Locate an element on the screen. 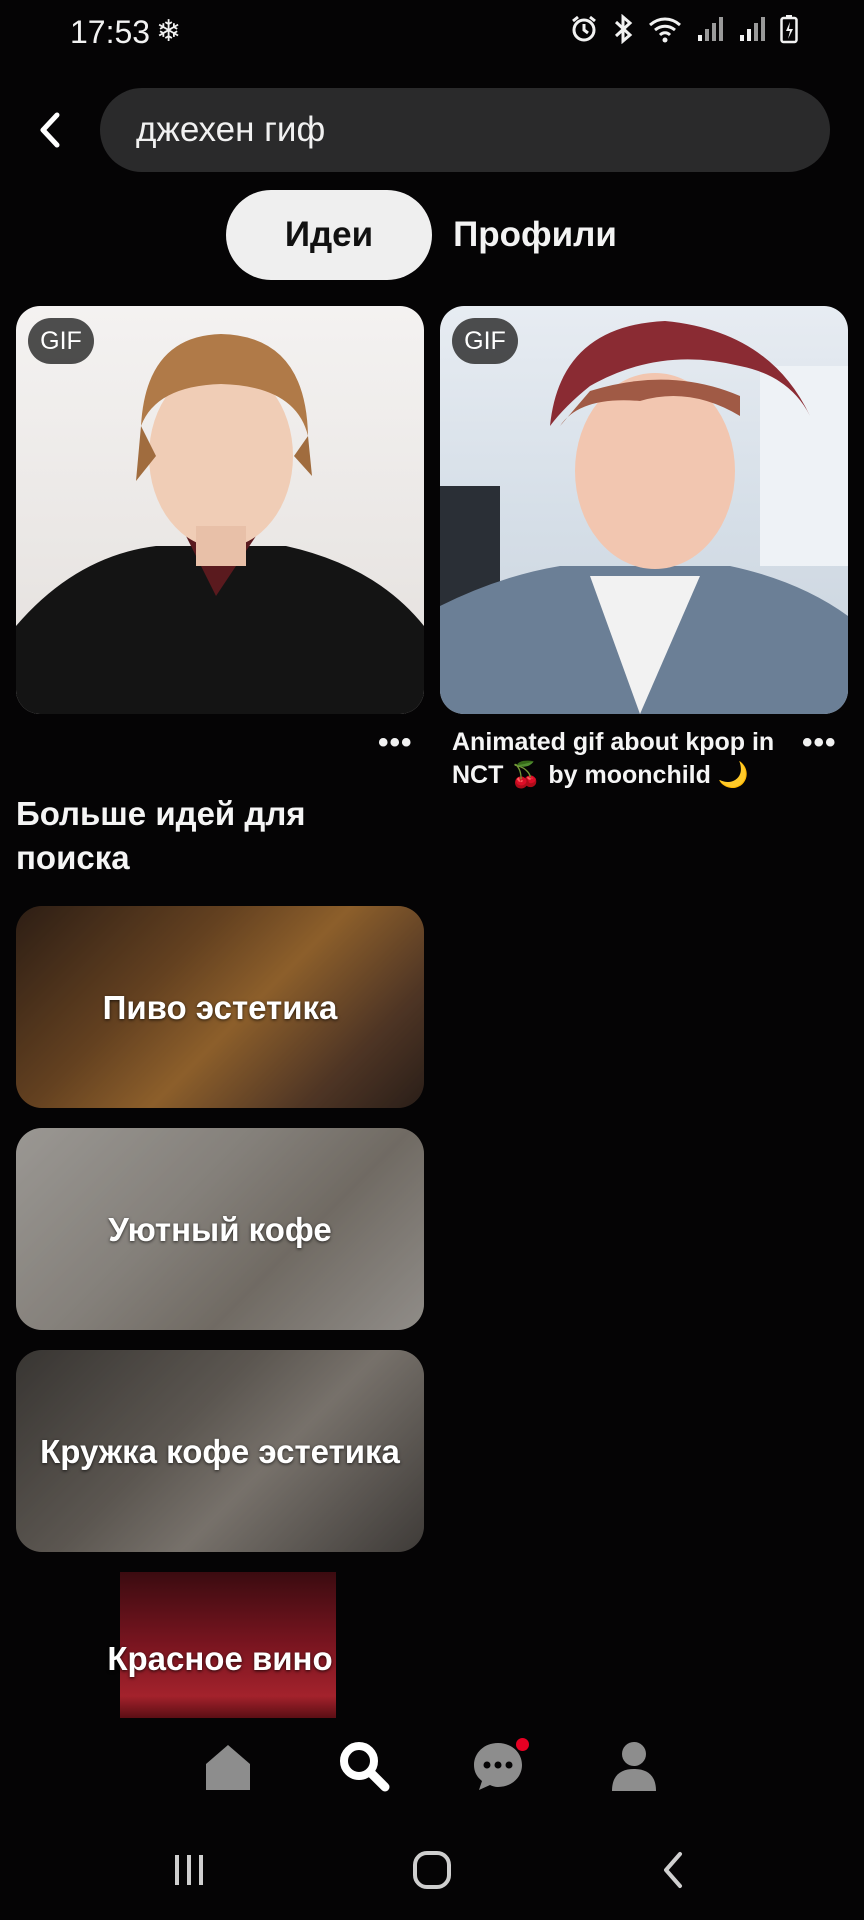 The image size is (864, 1920). battery-charging-icon is located at coordinates (789, 29).